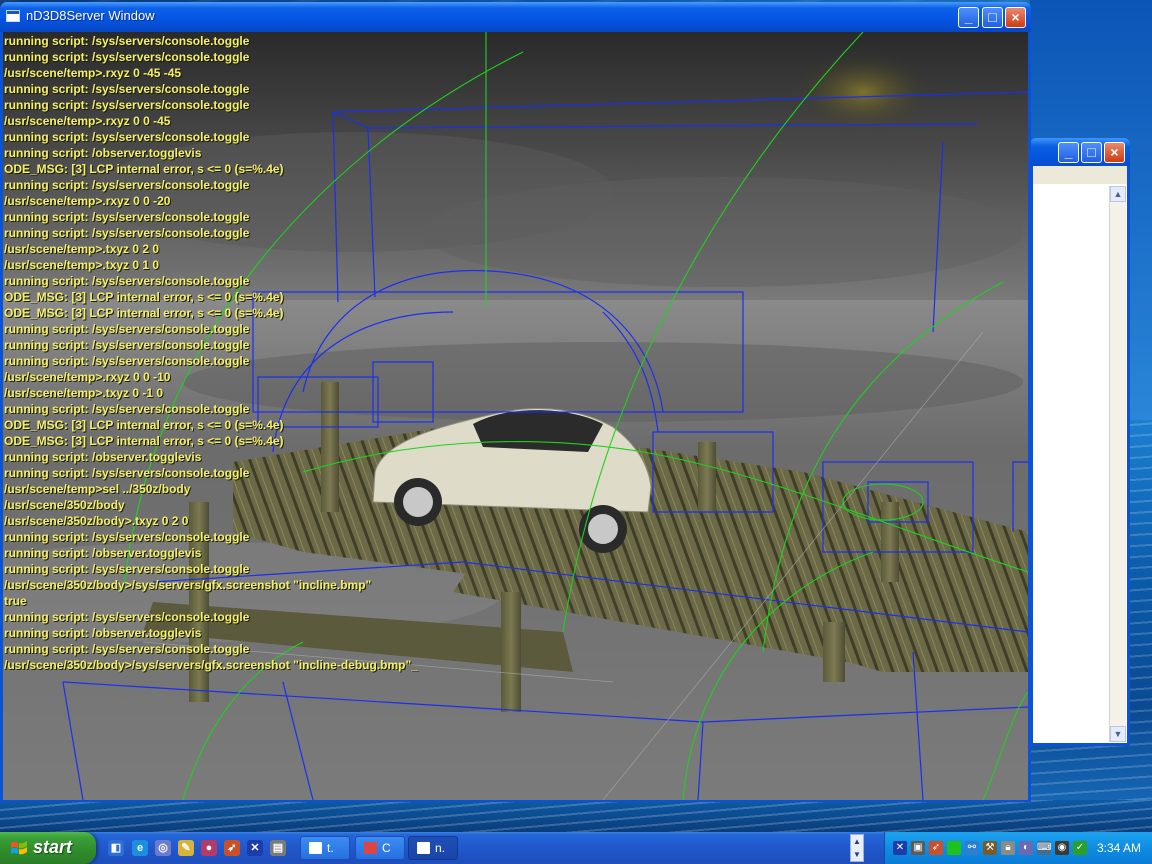 The height and width of the screenshot is (864, 1152). I want to click on tray-x-icon: ✕, so click(900, 848).